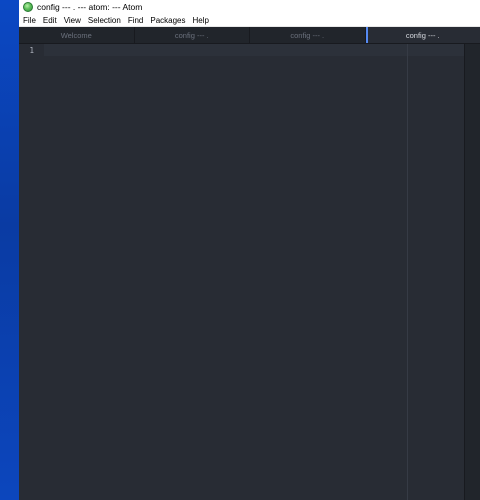  Describe the element at coordinates (28, 7) in the screenshot. I see `atom-icon` at that location.